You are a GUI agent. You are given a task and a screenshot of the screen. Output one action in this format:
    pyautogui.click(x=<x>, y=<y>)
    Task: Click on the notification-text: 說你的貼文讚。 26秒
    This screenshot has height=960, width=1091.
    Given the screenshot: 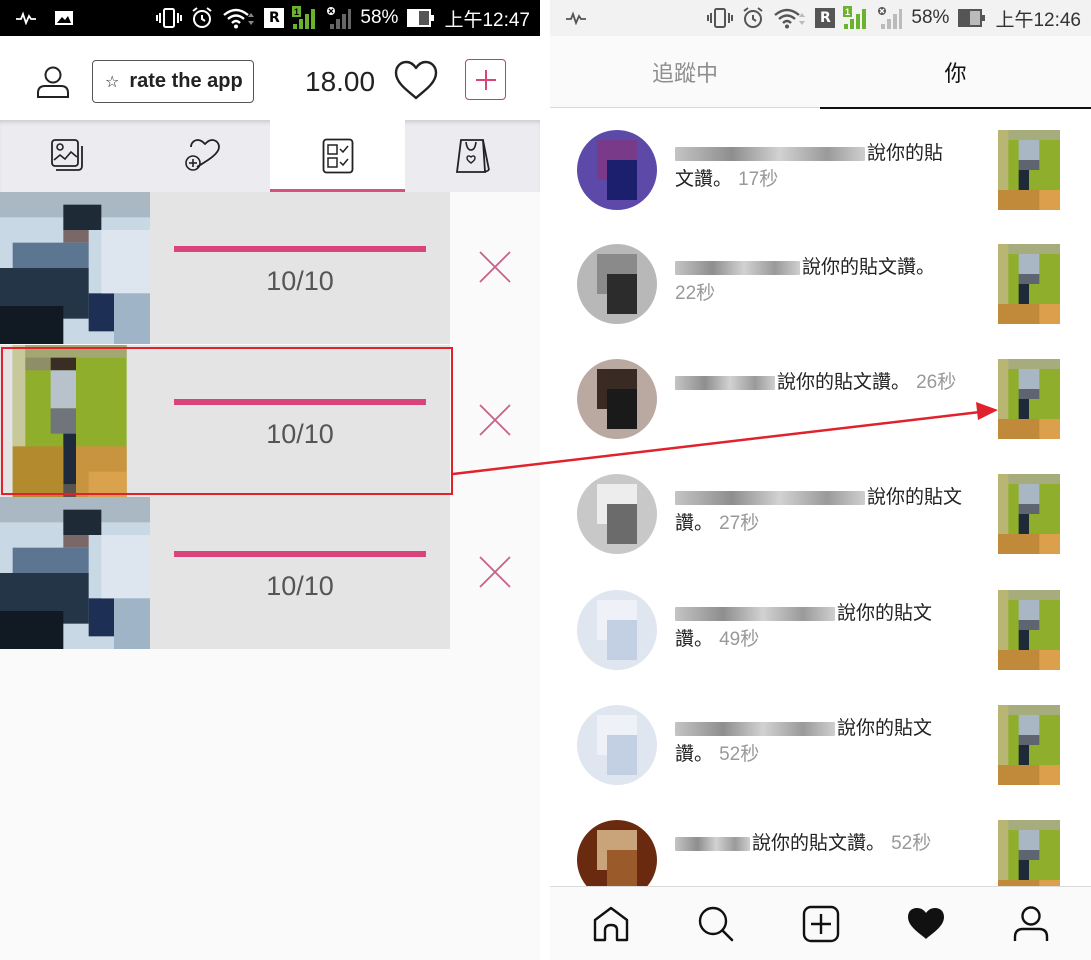 What is the action you would take?
    pyautogui.click(x=825, y=382)
    